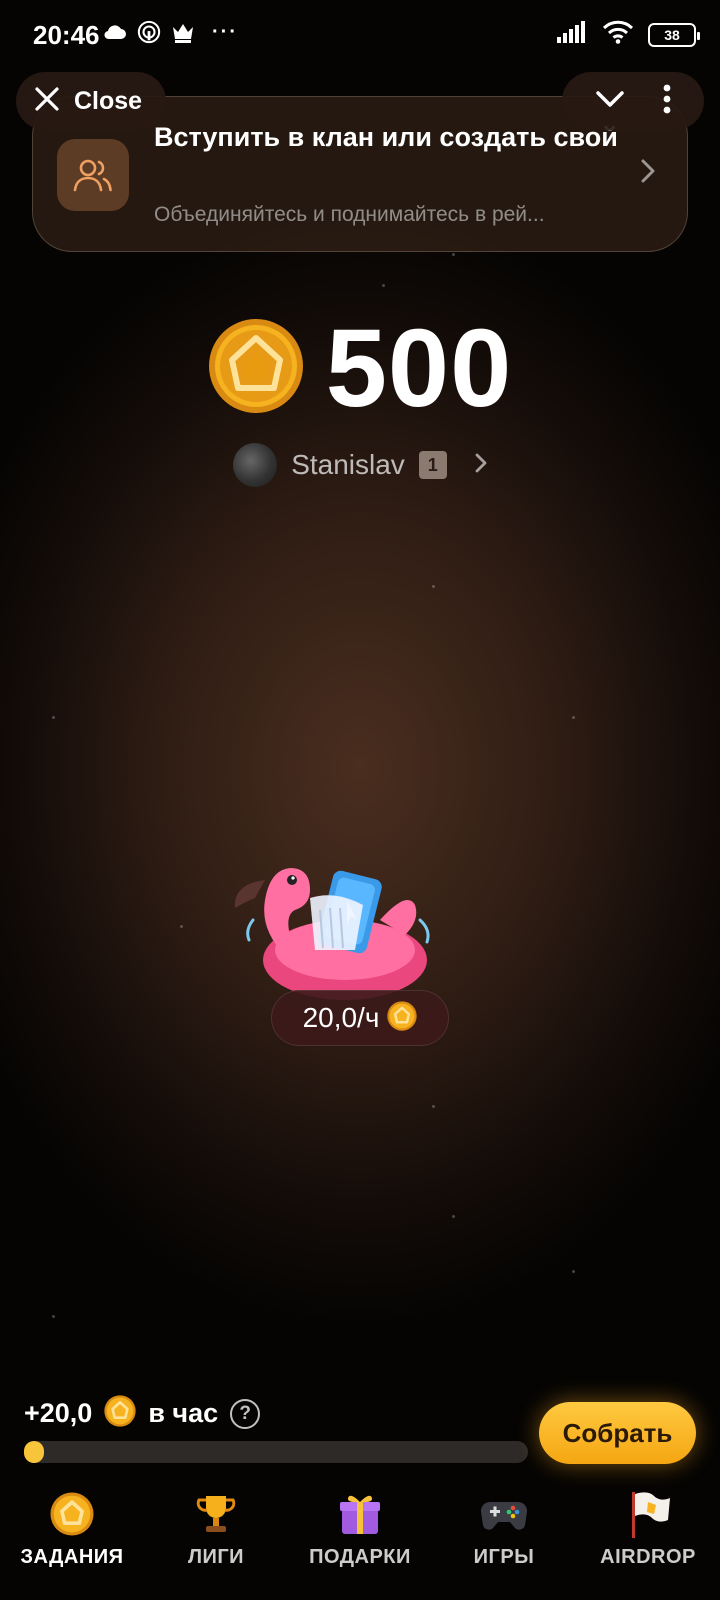 This screenshot has width=720, height=1600. I want to click on users-icon, so click(93, 175).